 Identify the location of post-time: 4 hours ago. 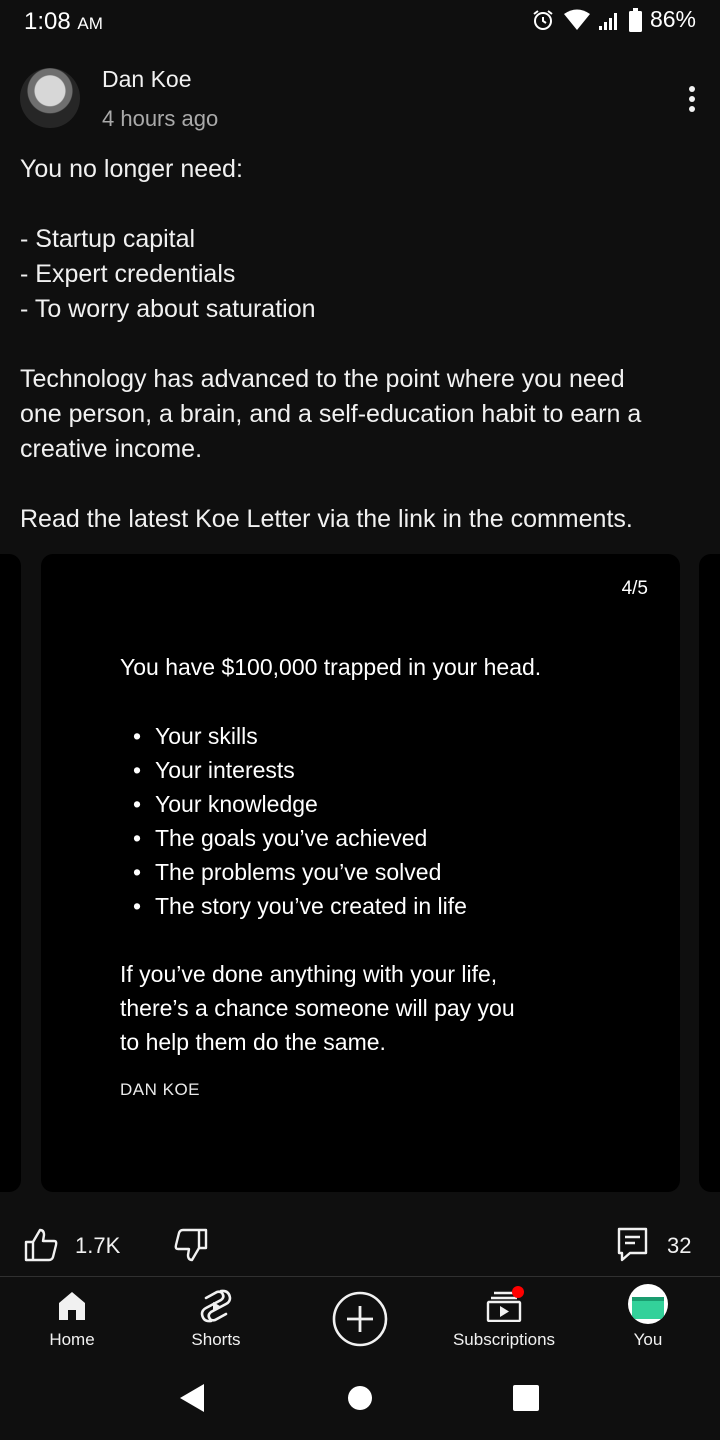
(160, 118).